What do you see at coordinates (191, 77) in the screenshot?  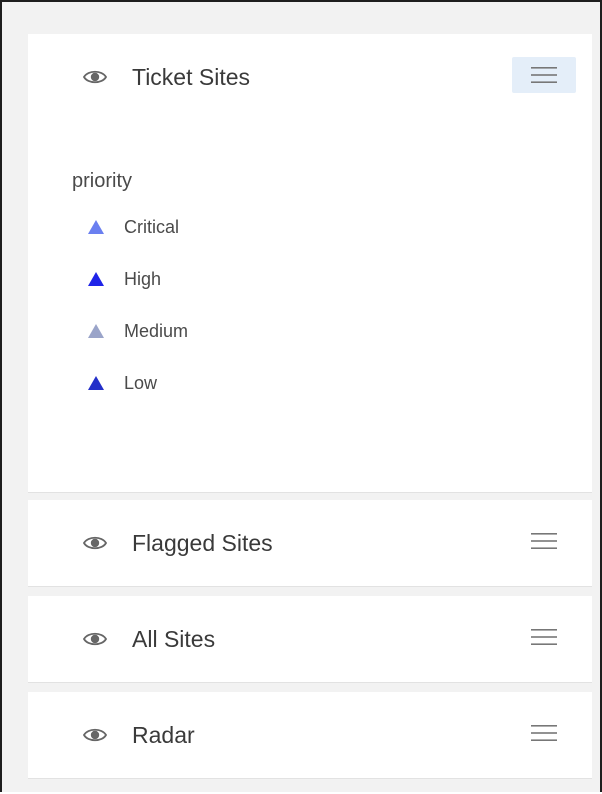 I see `layer-title: Ticket Sites` at bounding box center [191, 77].